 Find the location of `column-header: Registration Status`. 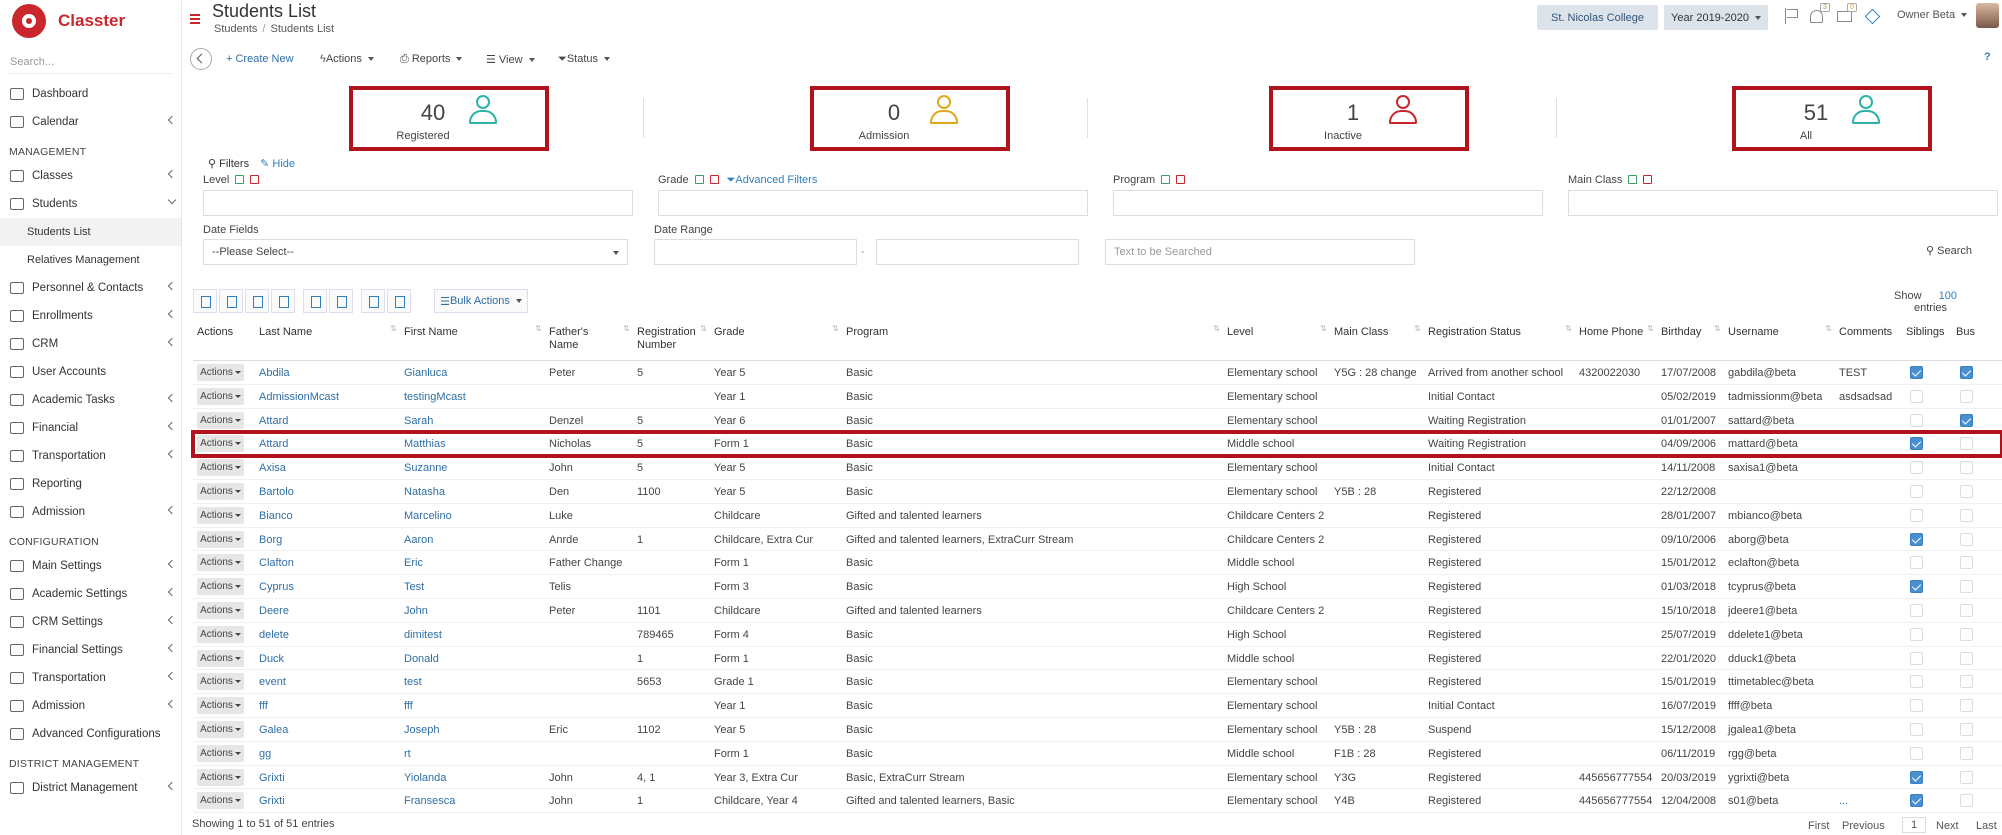

column-header: Registration Status is located at coordinates (1474, 332).